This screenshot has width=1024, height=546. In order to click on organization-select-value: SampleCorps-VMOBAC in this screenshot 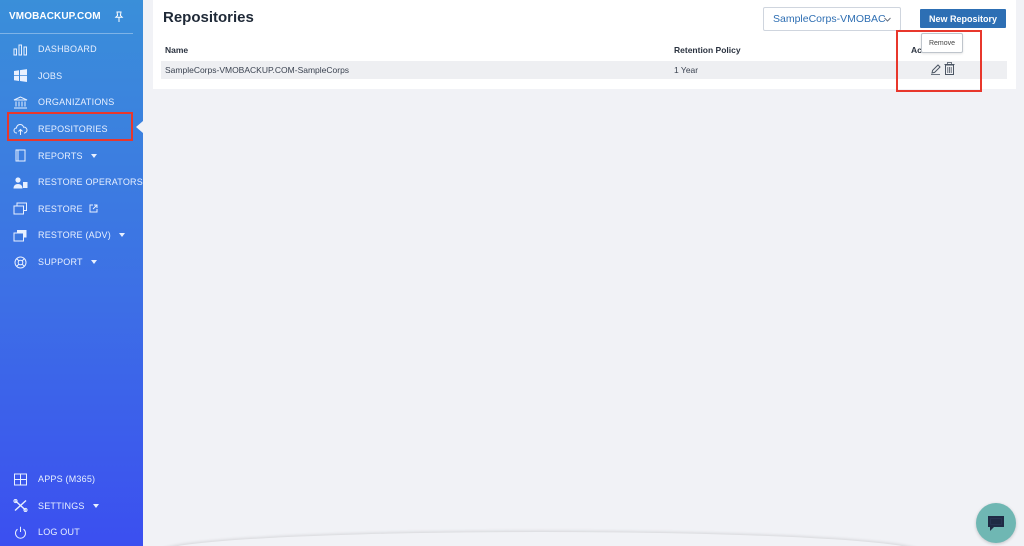, I will do `click(829, 19)`.